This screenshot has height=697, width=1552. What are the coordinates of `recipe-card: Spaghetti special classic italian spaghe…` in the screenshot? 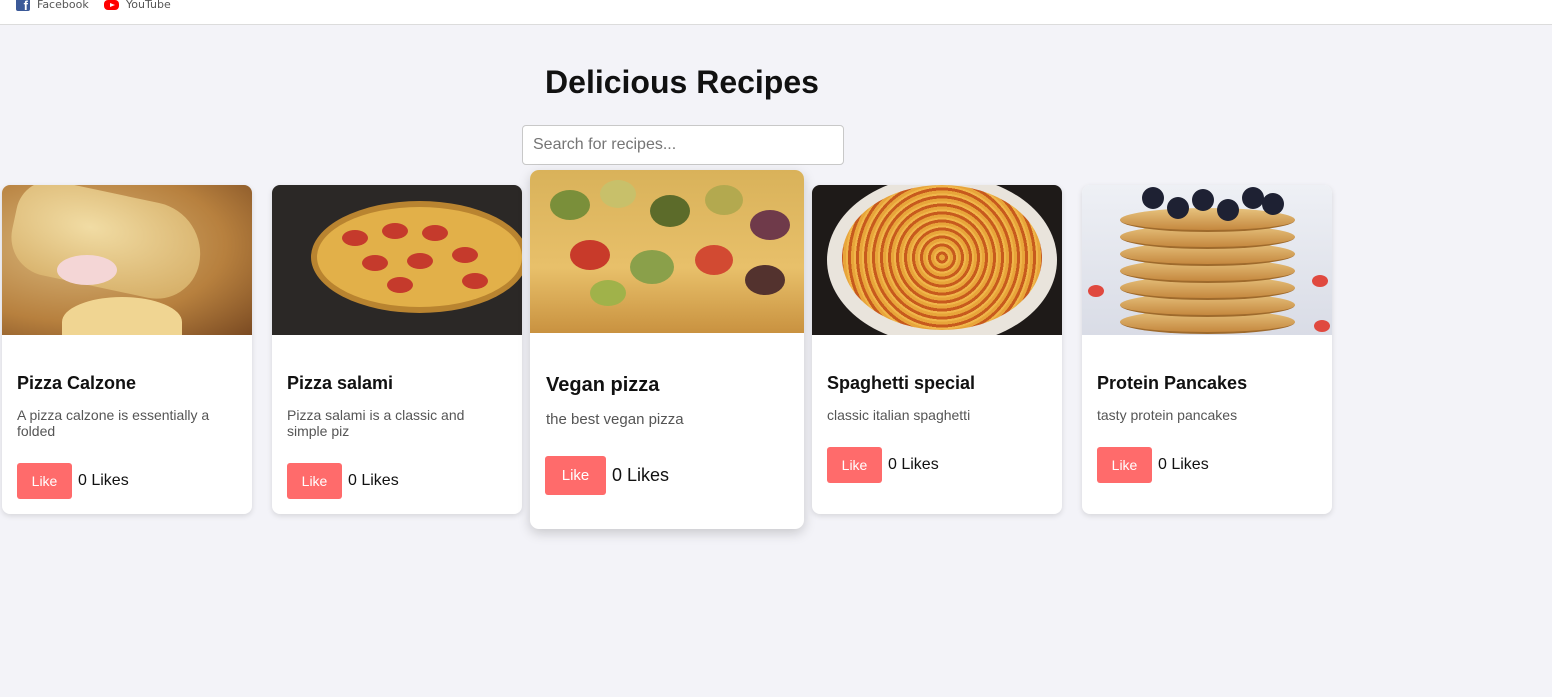 It's located at (937, 349).